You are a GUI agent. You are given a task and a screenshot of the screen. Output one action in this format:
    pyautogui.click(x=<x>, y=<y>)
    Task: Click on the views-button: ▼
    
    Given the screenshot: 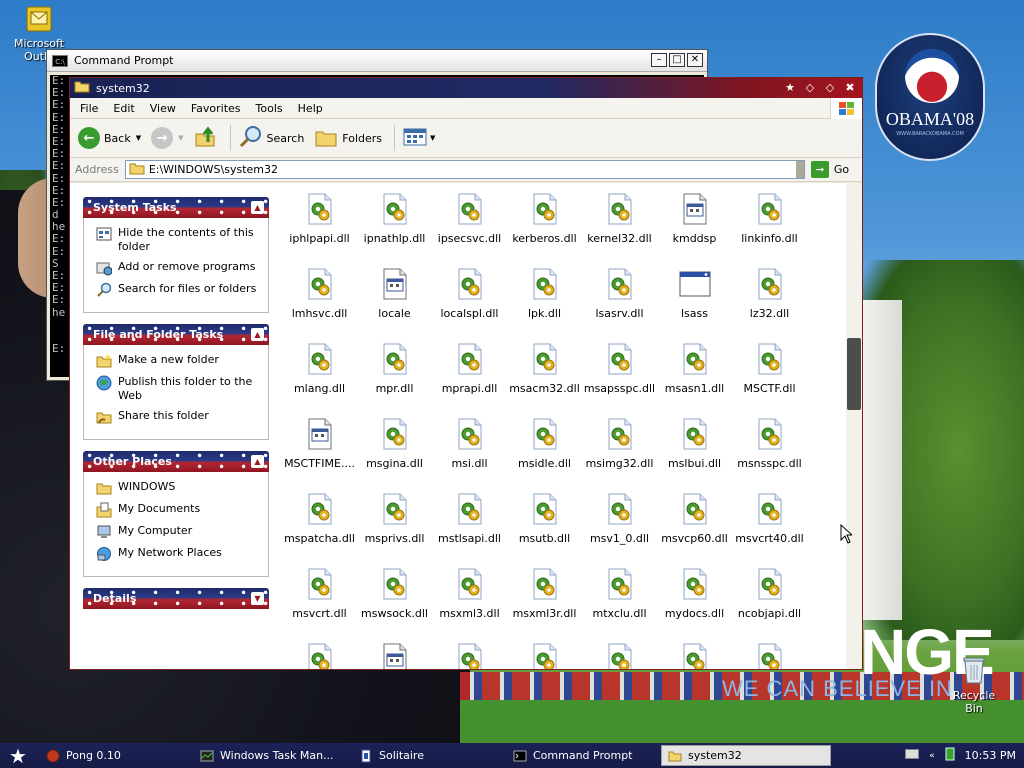 What is the action you would take?
    pyautogui.click(x=419, y=138)
    